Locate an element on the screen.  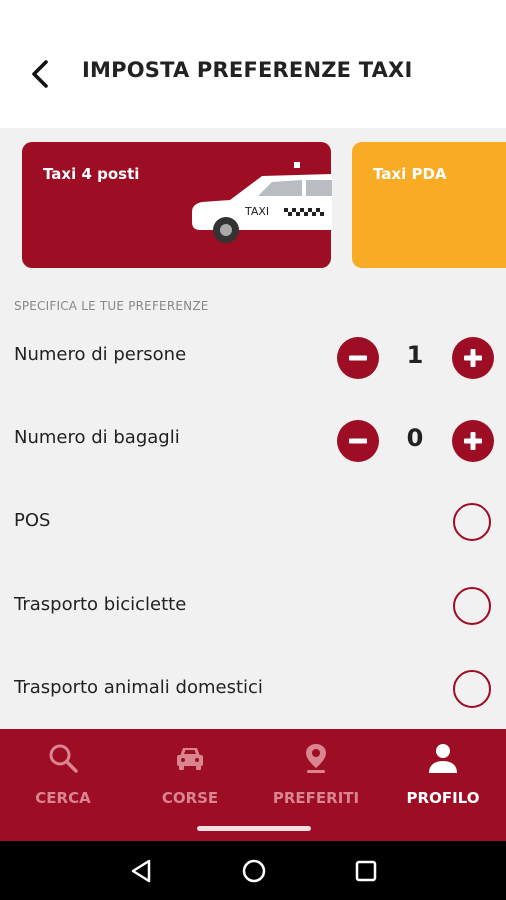
luggage-label: Numero di bagagli is located at coordinates (97, 437).